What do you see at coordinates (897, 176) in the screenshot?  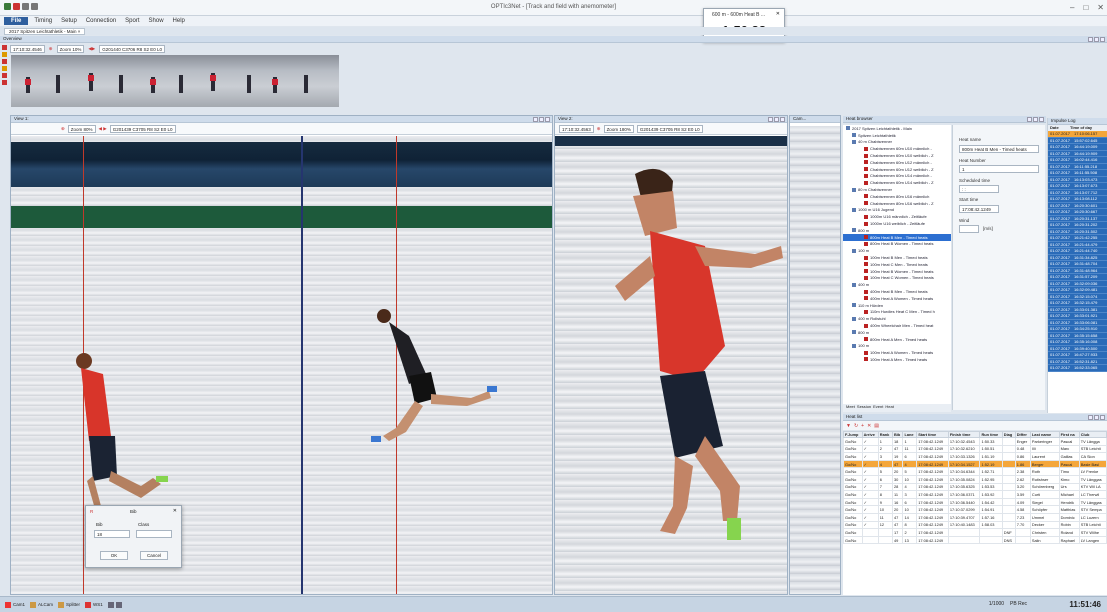 I see `tree-item: Chabisrennen 60m U14 männlich -` at bounding box center [897, 176].